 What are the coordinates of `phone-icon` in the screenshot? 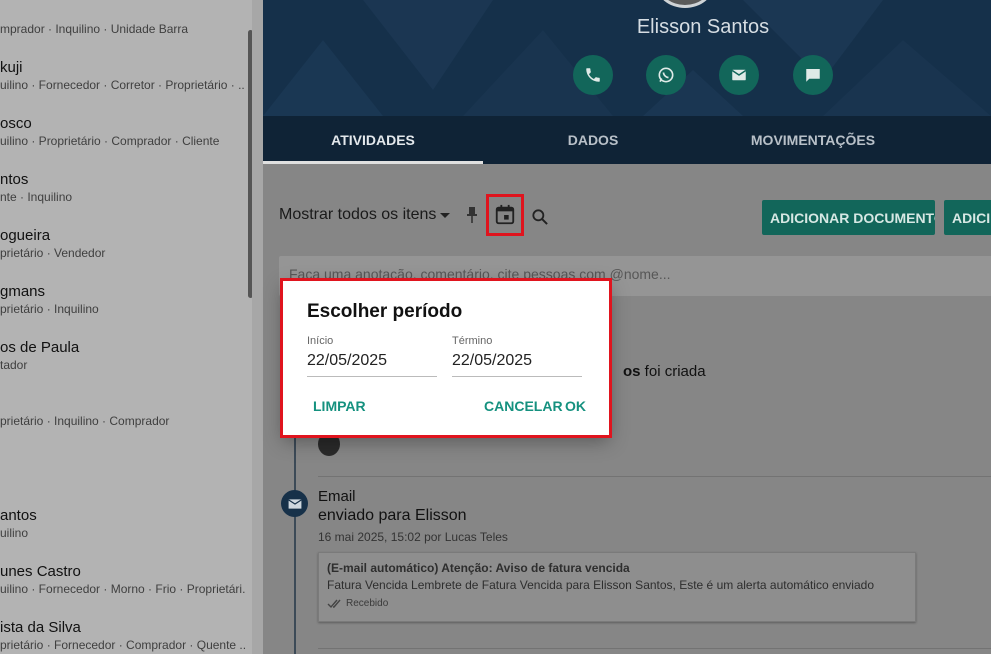 It's located at (593, 75).